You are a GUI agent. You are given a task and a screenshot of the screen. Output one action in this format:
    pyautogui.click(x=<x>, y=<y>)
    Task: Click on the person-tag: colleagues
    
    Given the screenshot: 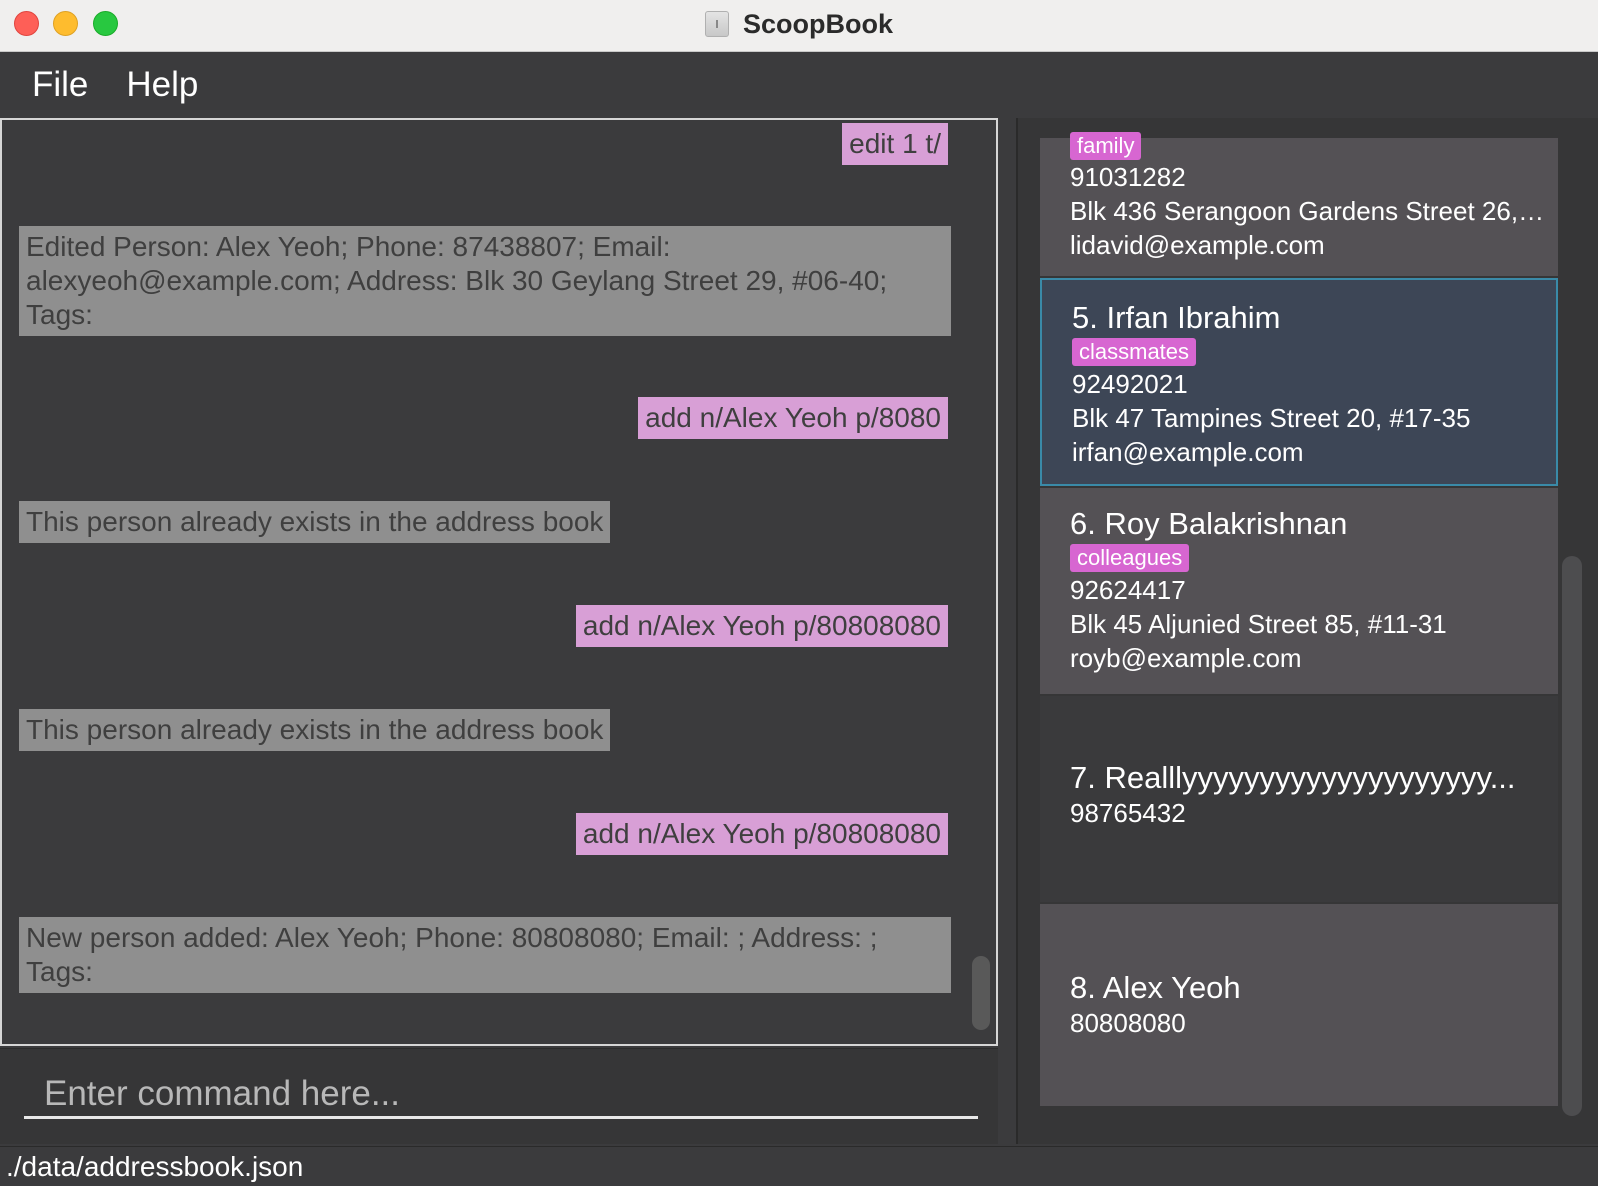 What is the action you would take?
    pyautogui.click(x=1130, y=558)
    